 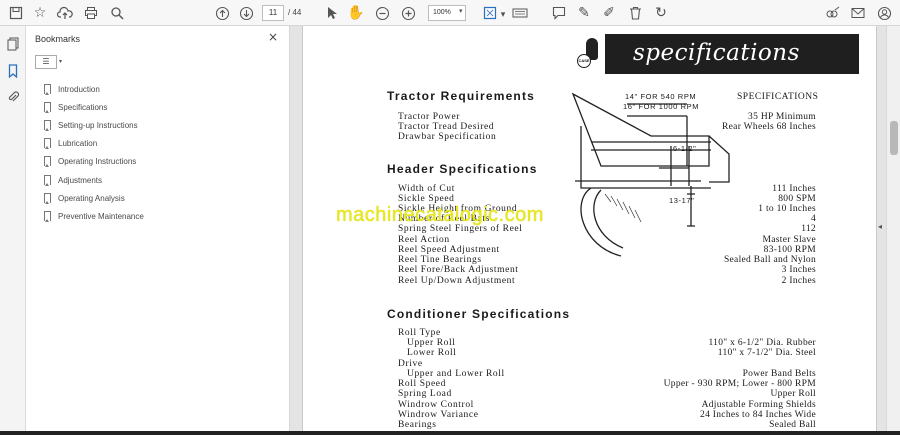 What do you see at coordinates (884, 13) in the screenshot?
I see `account-icon` at bounding box center [884, 13].